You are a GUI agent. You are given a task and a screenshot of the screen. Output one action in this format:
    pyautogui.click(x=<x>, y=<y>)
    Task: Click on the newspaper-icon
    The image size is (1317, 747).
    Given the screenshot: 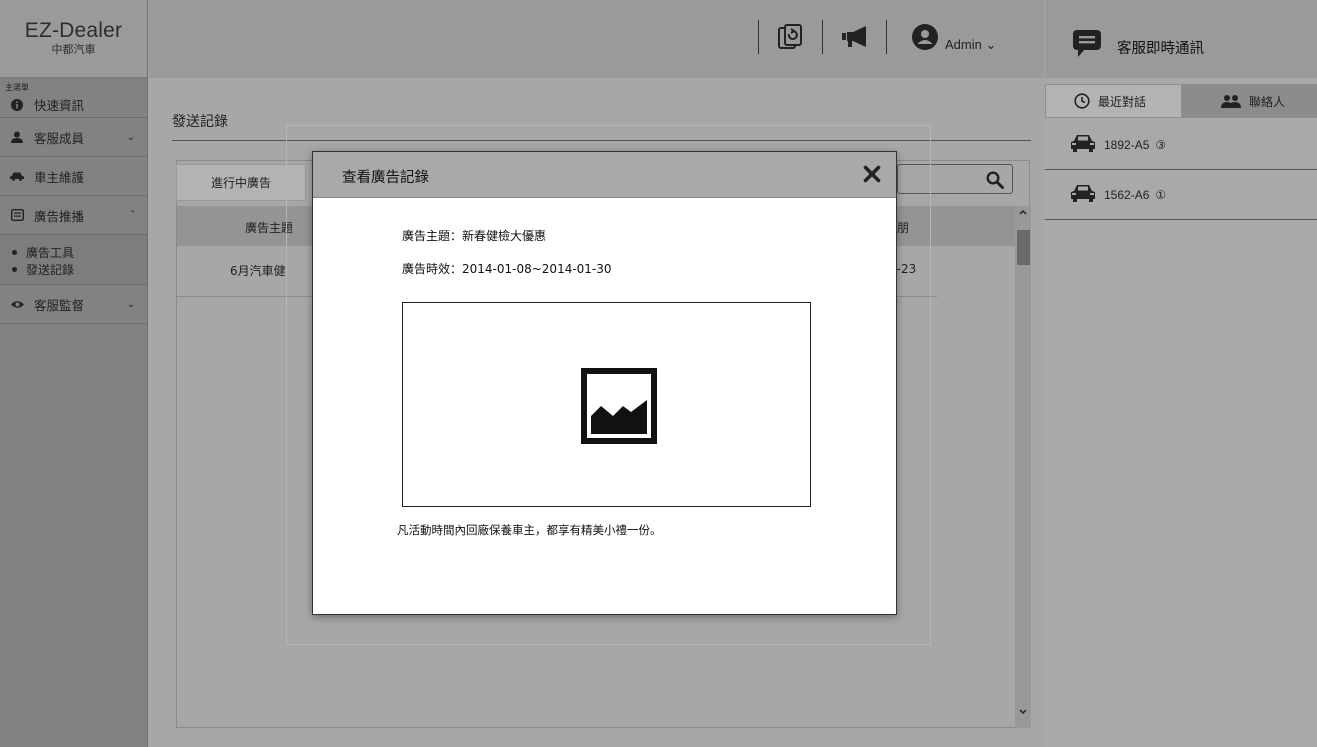 What is the action you would take?
    pyautogui.click(x=17, y=215)
    